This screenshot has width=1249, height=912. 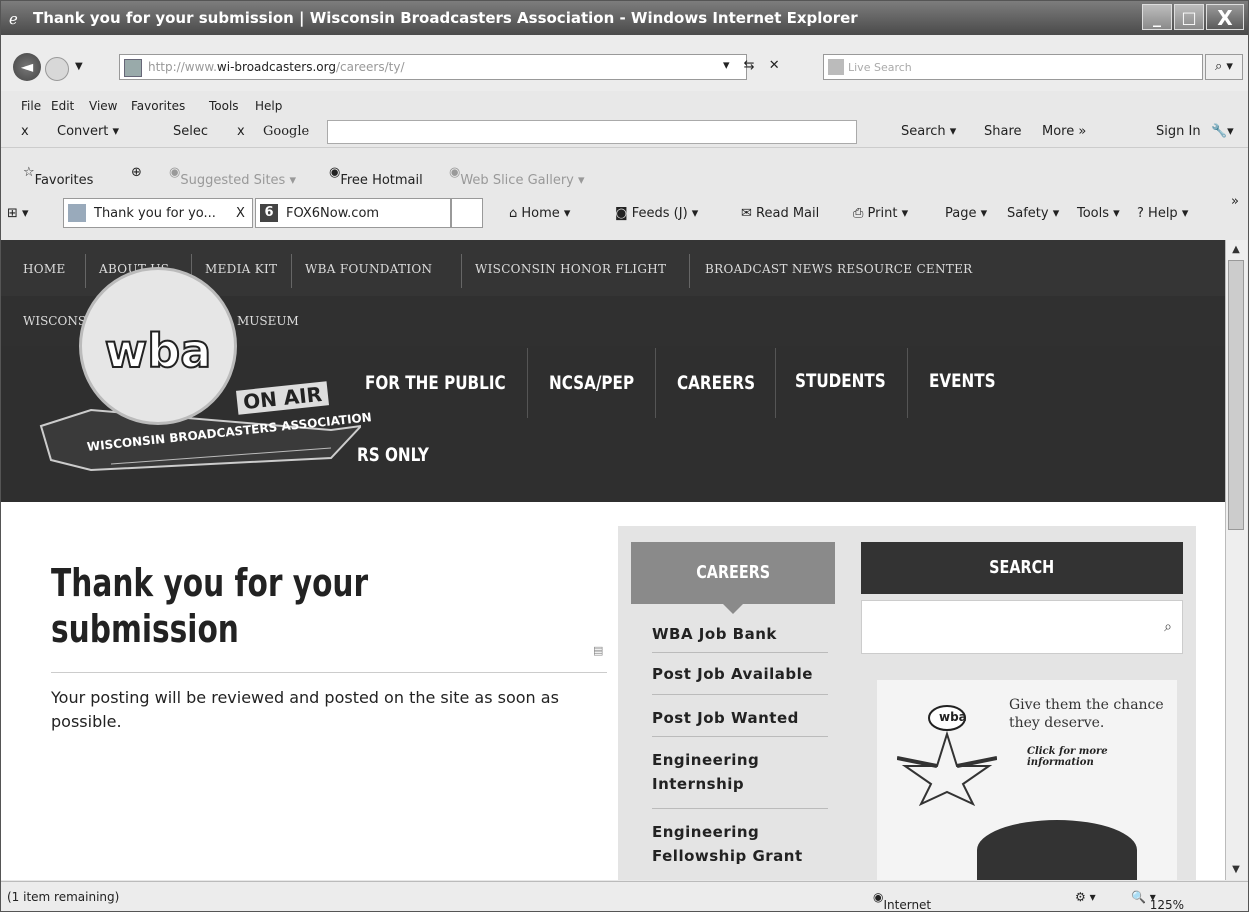 What do you see at coordinates (133, 68) in the screenshot?
I see `site-favicon-icon` at bounding box center [133, 68].